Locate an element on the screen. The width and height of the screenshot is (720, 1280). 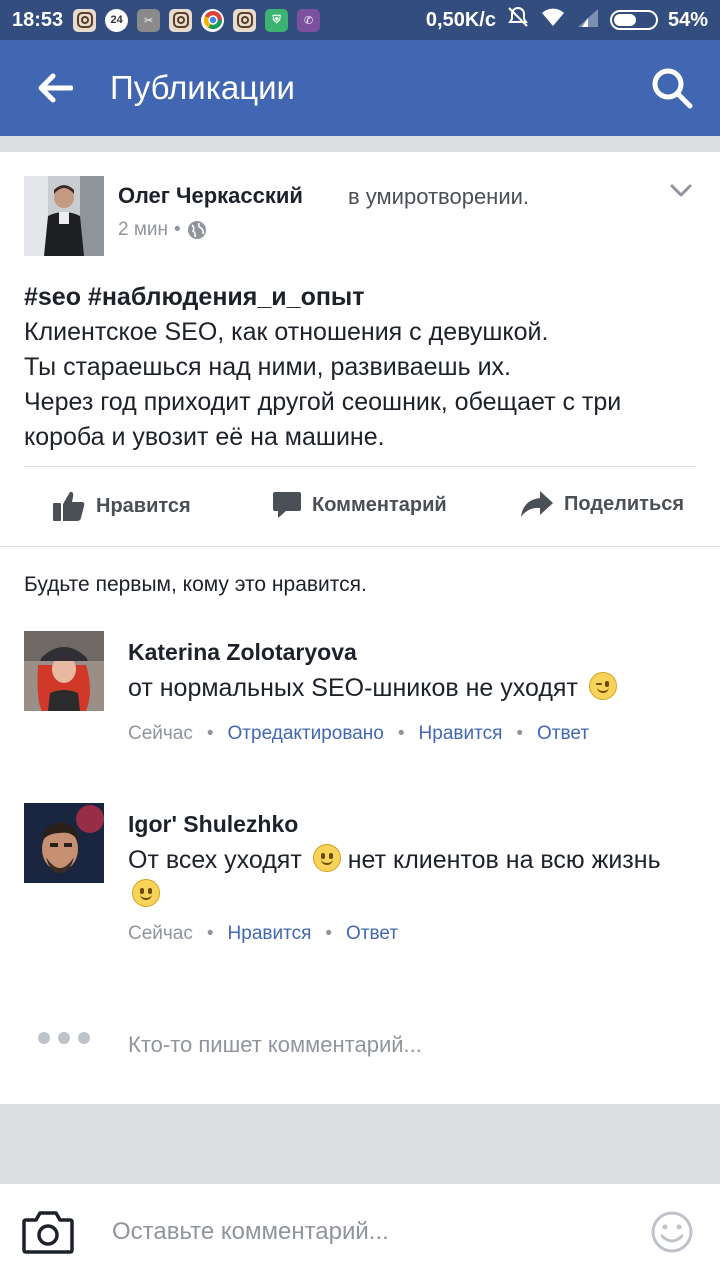
signal-icon is located at coordinates (588, 20).